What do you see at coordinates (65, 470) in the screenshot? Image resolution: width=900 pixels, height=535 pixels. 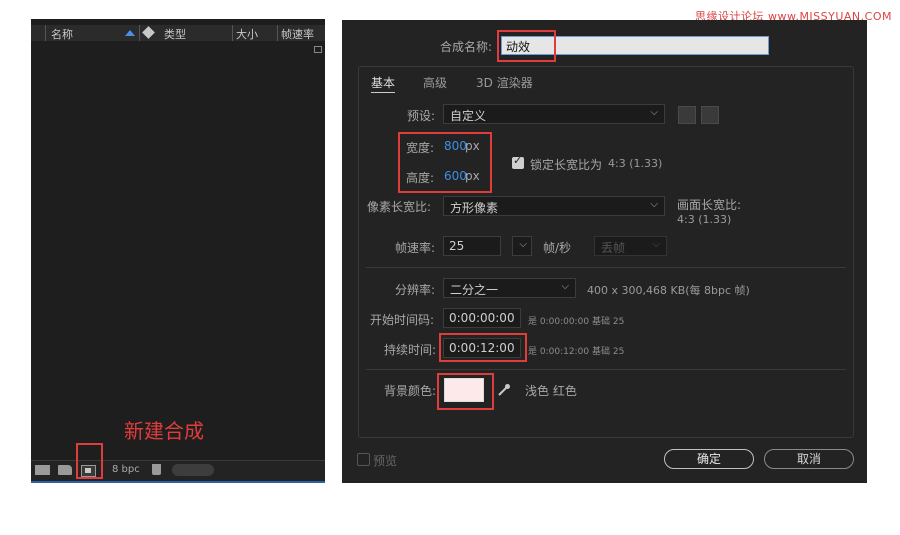 I see `new-folder-icon` at bounding box center [65, 470].